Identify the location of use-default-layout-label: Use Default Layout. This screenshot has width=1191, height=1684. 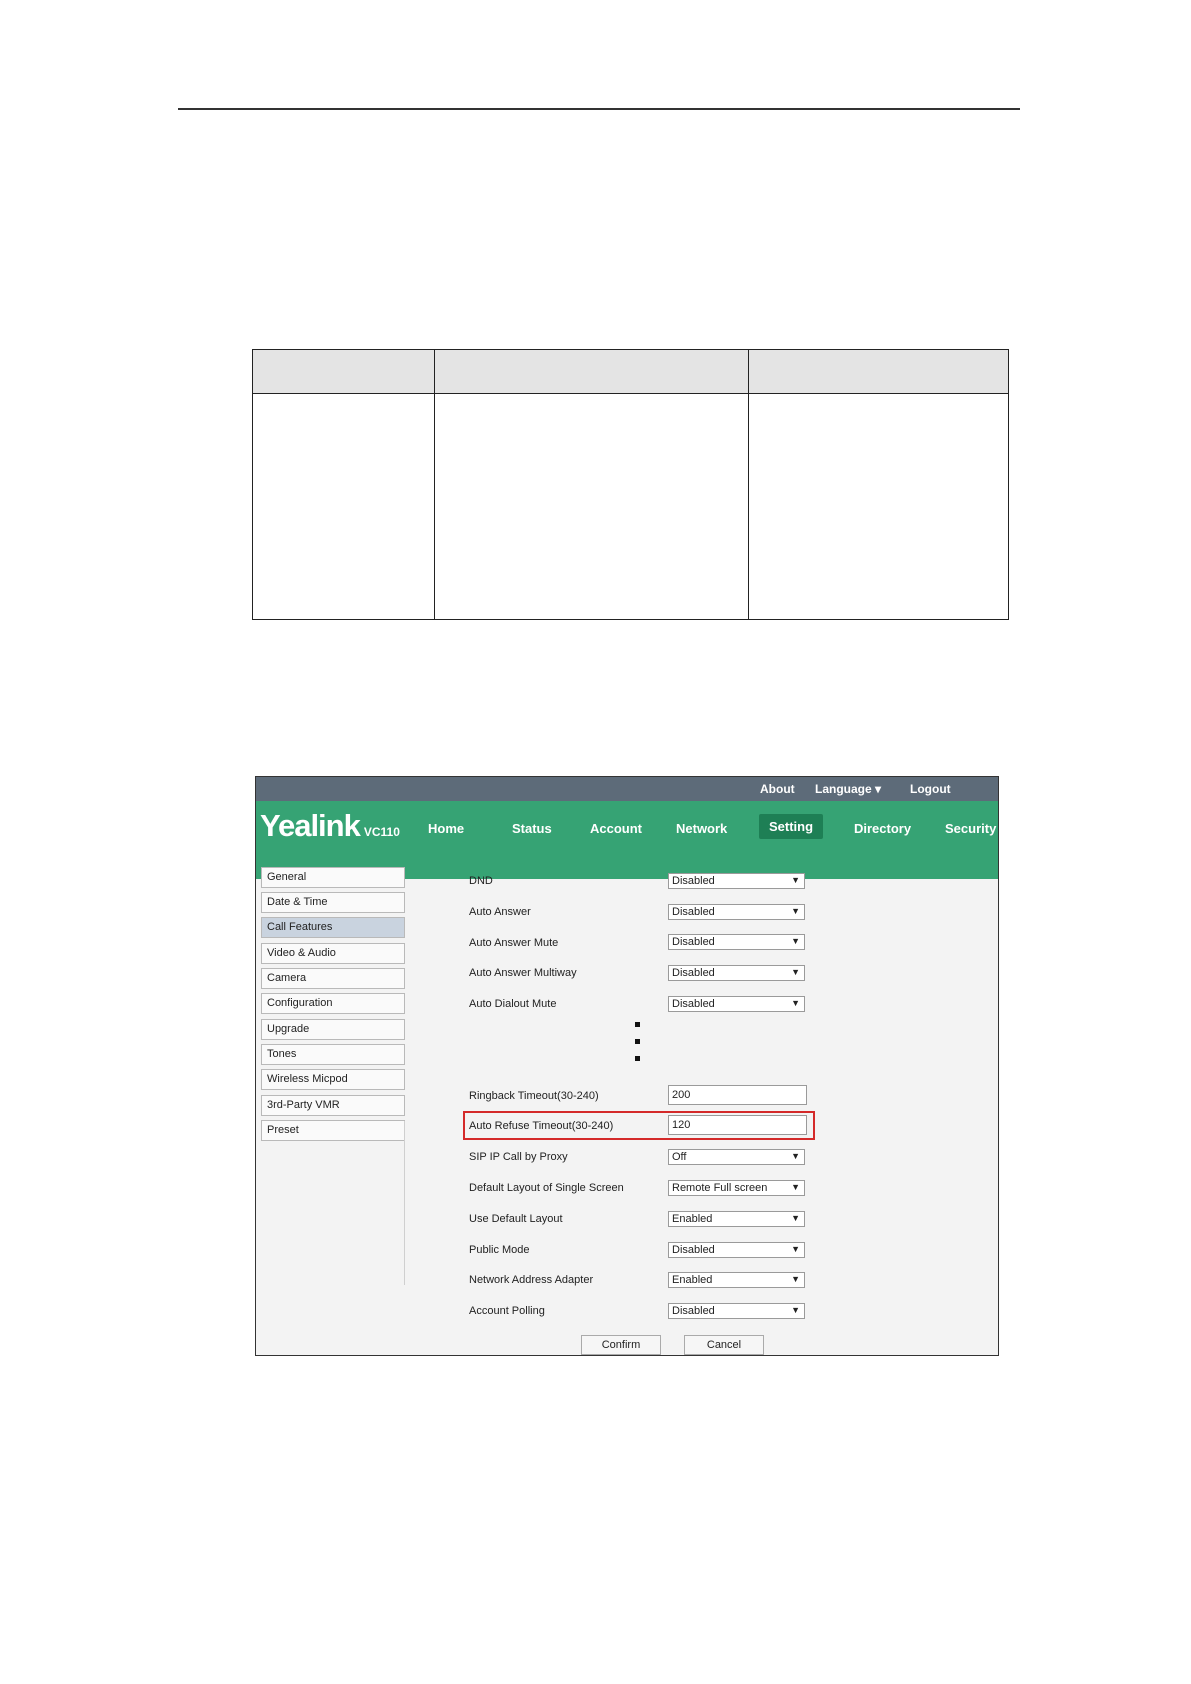
(516, 1219).